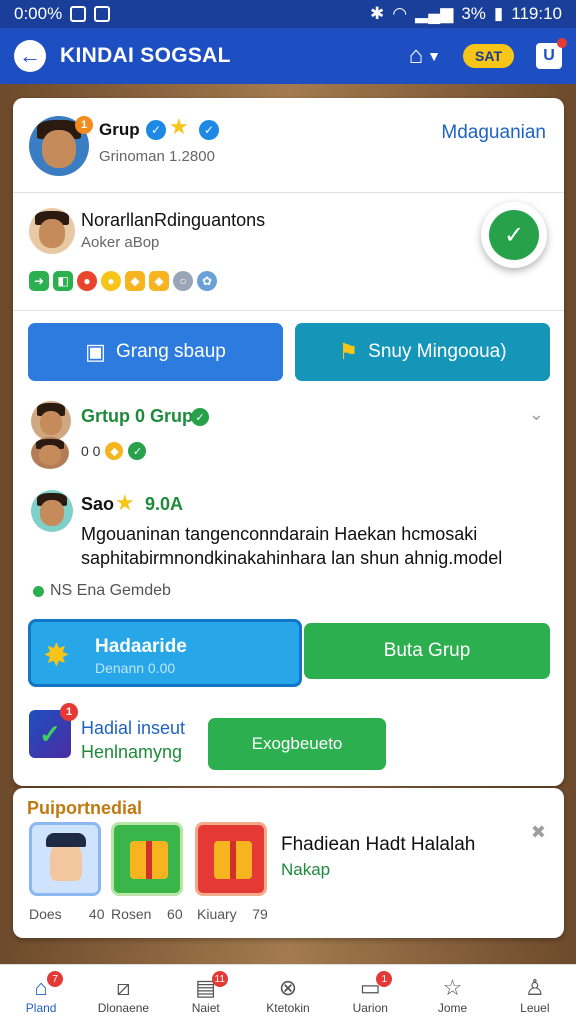  What do you see at coordinates (145, 55) in the screenshot?
I see `app-title: KINDAI SOGSAL` at bounding box center [145, 55].